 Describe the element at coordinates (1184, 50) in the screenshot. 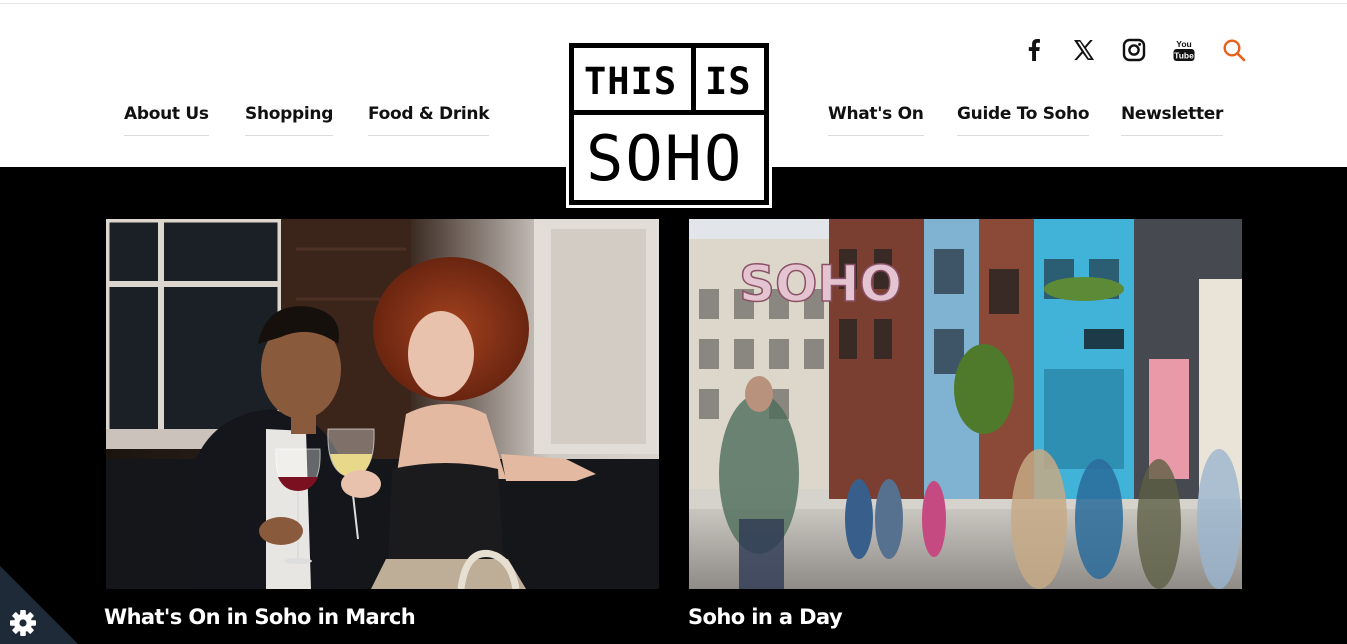

I see `youtube-icon: You Tube` at that location.